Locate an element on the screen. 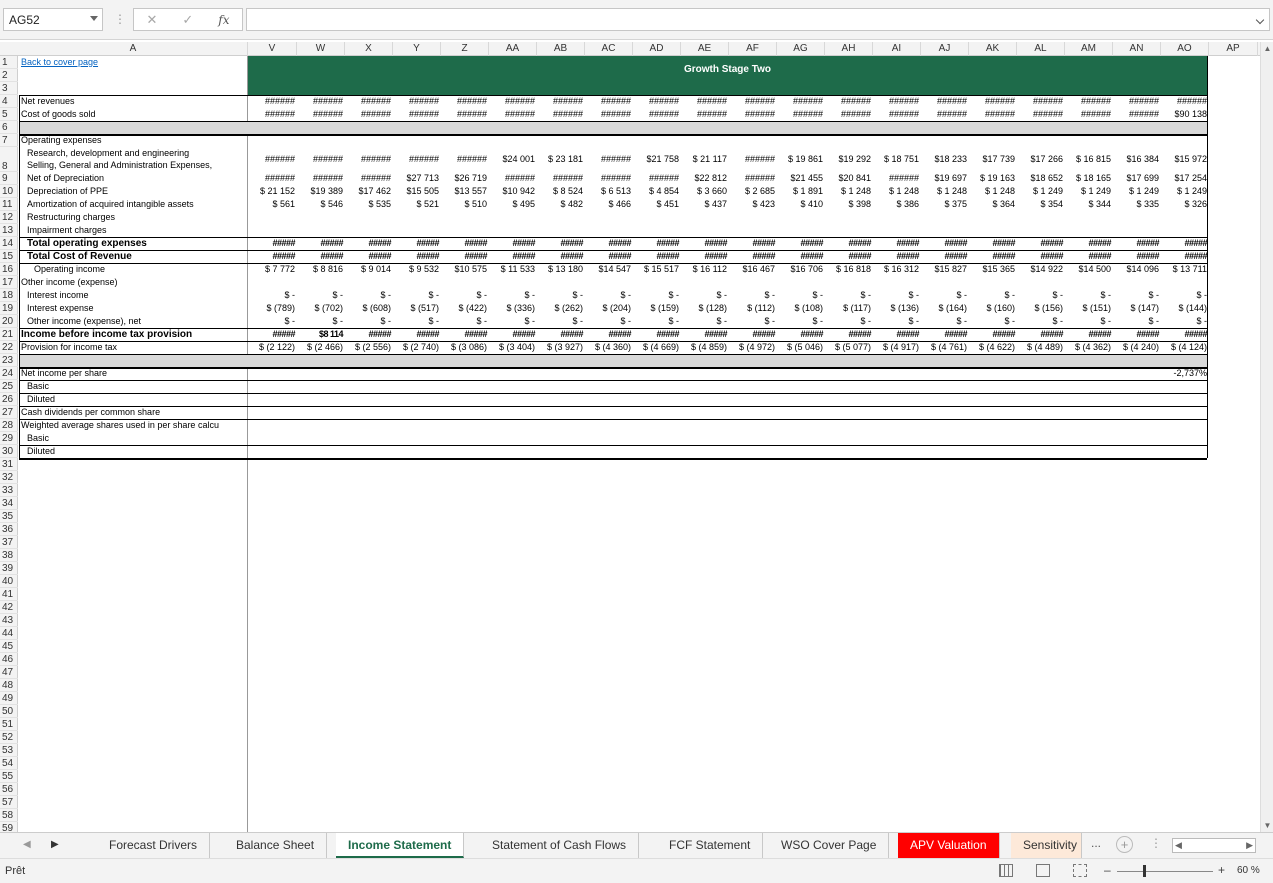 The image size is (1273, 883). value-cell: $13 557 is located at coordinates (464, 191).